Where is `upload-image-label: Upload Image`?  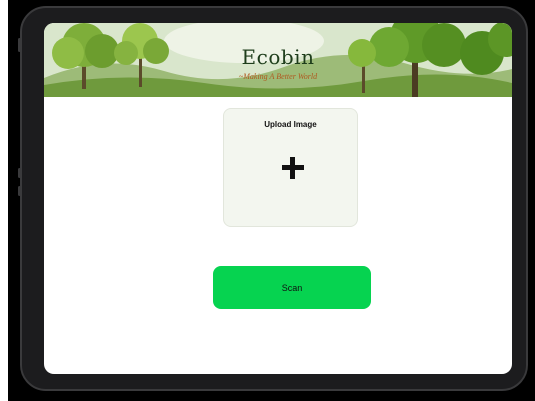 upload-image-label: Upload Image is located at coordinates (290, 124).